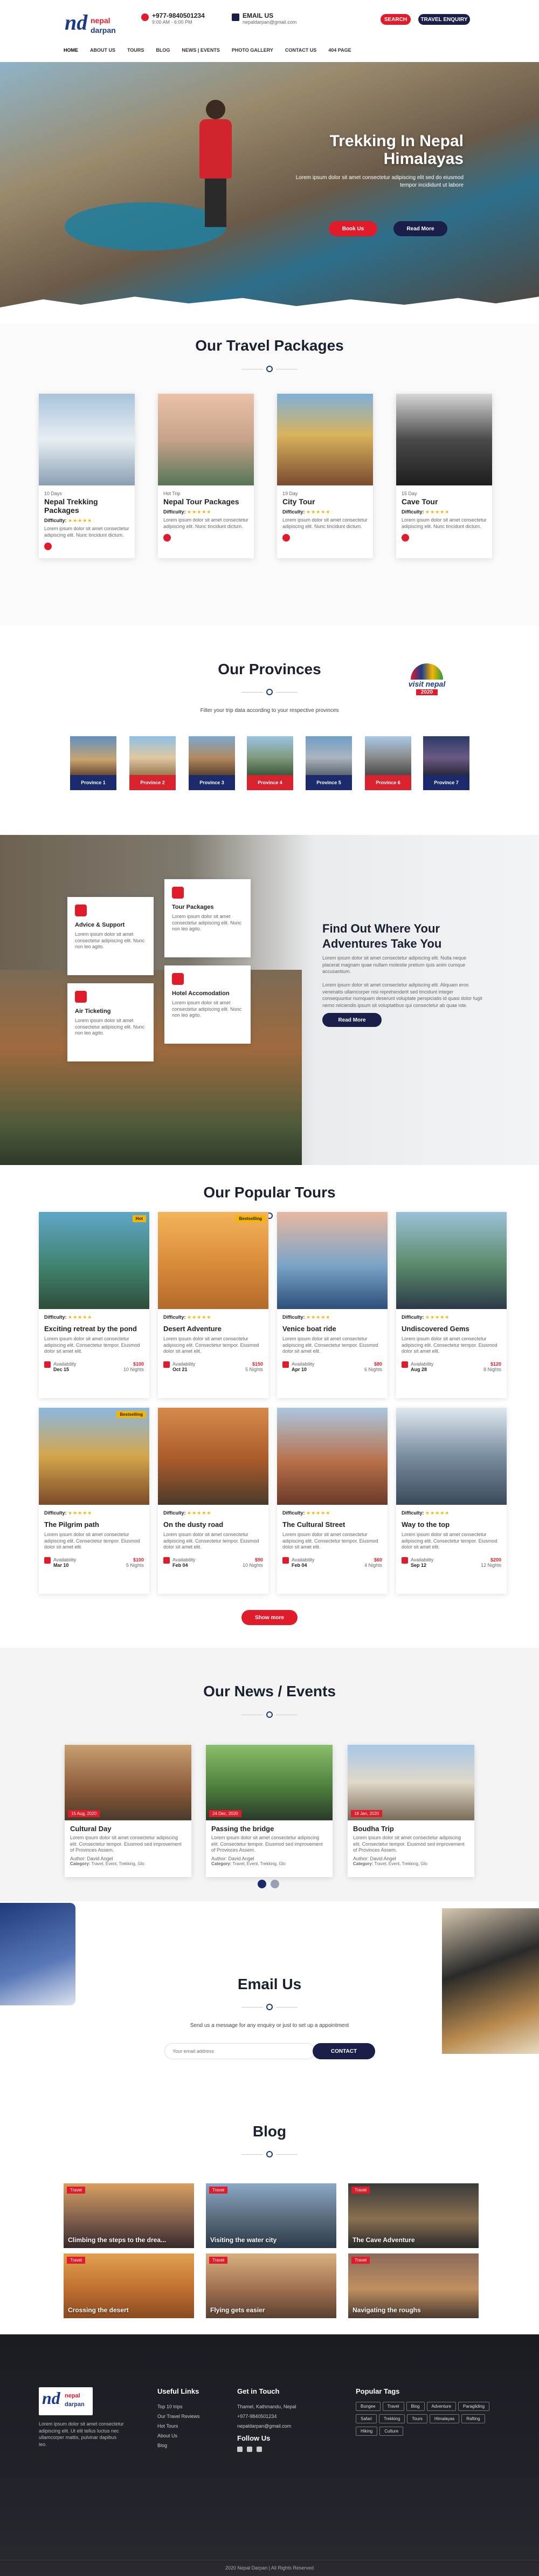 The height and width of the screenshot is (2576, 539). I want to click on tag-chip: Culture, so click(392, 2431).